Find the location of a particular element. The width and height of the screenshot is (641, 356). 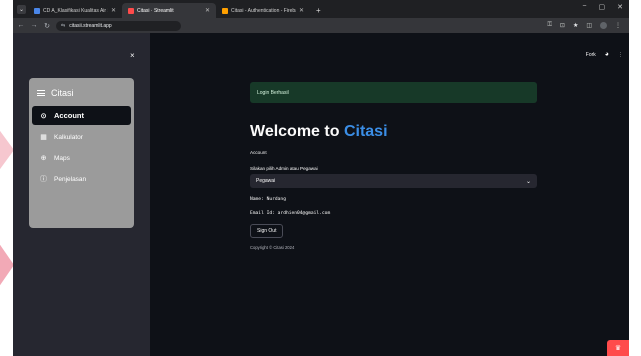

sidebar-item-label: Account is located at coordinates (69, 115).